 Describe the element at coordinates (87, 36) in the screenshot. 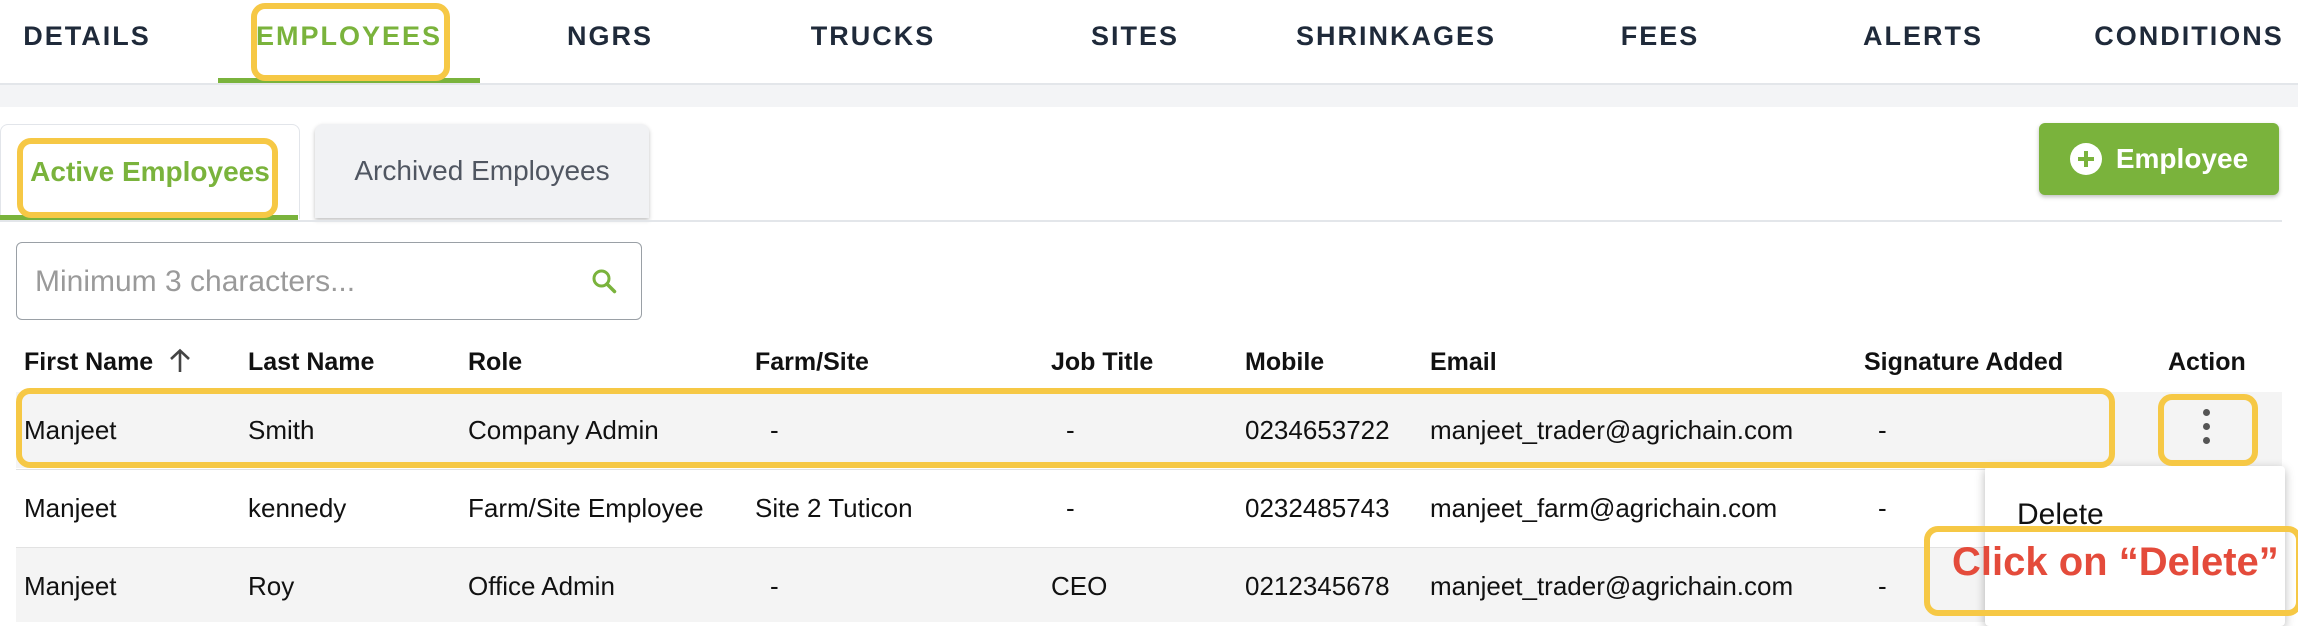

I see `tab-details: DETAILS` at that location.